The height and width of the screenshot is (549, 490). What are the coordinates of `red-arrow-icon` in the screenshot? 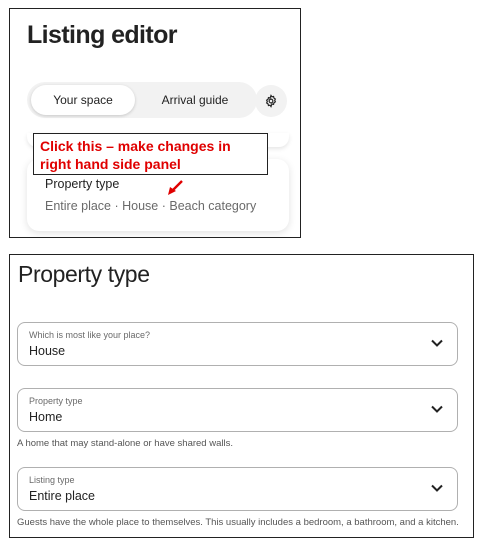 It's located at (175, 187).